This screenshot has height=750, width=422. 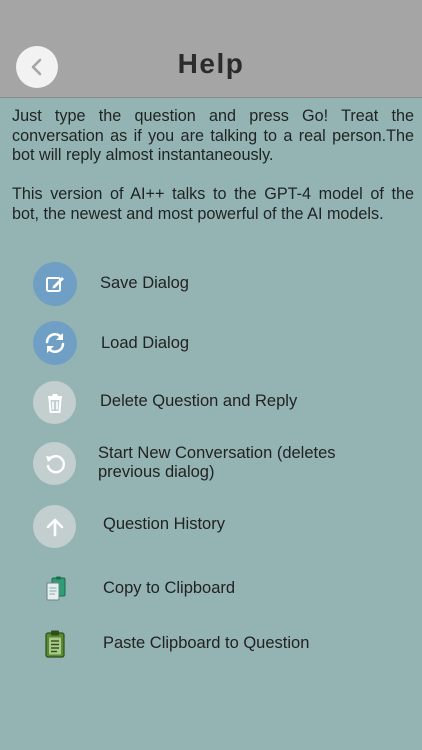 I want to click on header-bar: Help, so click(x=211, y=49).